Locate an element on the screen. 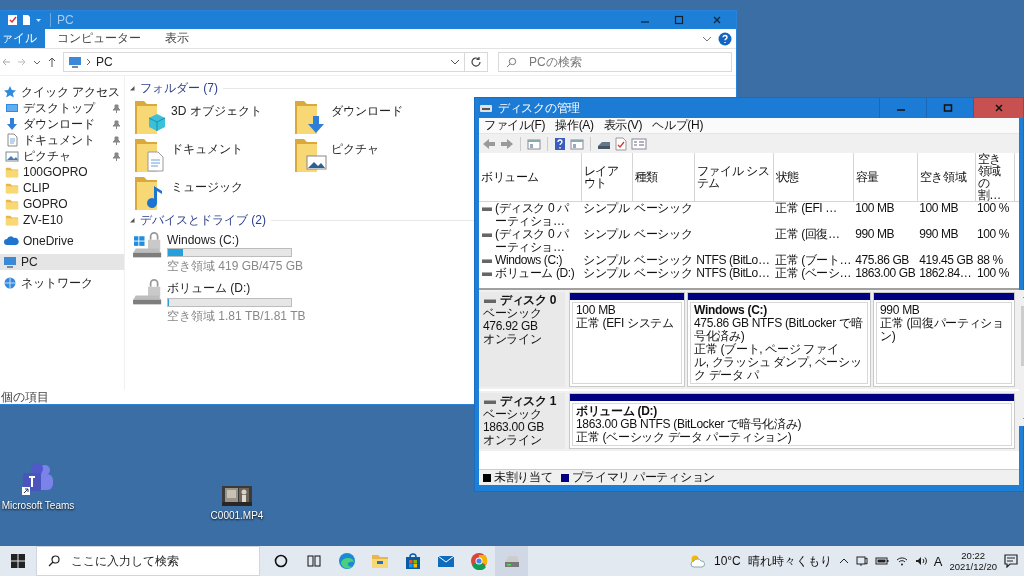  sidebar-item: デスクトップ is located at coordinates (62, 108).